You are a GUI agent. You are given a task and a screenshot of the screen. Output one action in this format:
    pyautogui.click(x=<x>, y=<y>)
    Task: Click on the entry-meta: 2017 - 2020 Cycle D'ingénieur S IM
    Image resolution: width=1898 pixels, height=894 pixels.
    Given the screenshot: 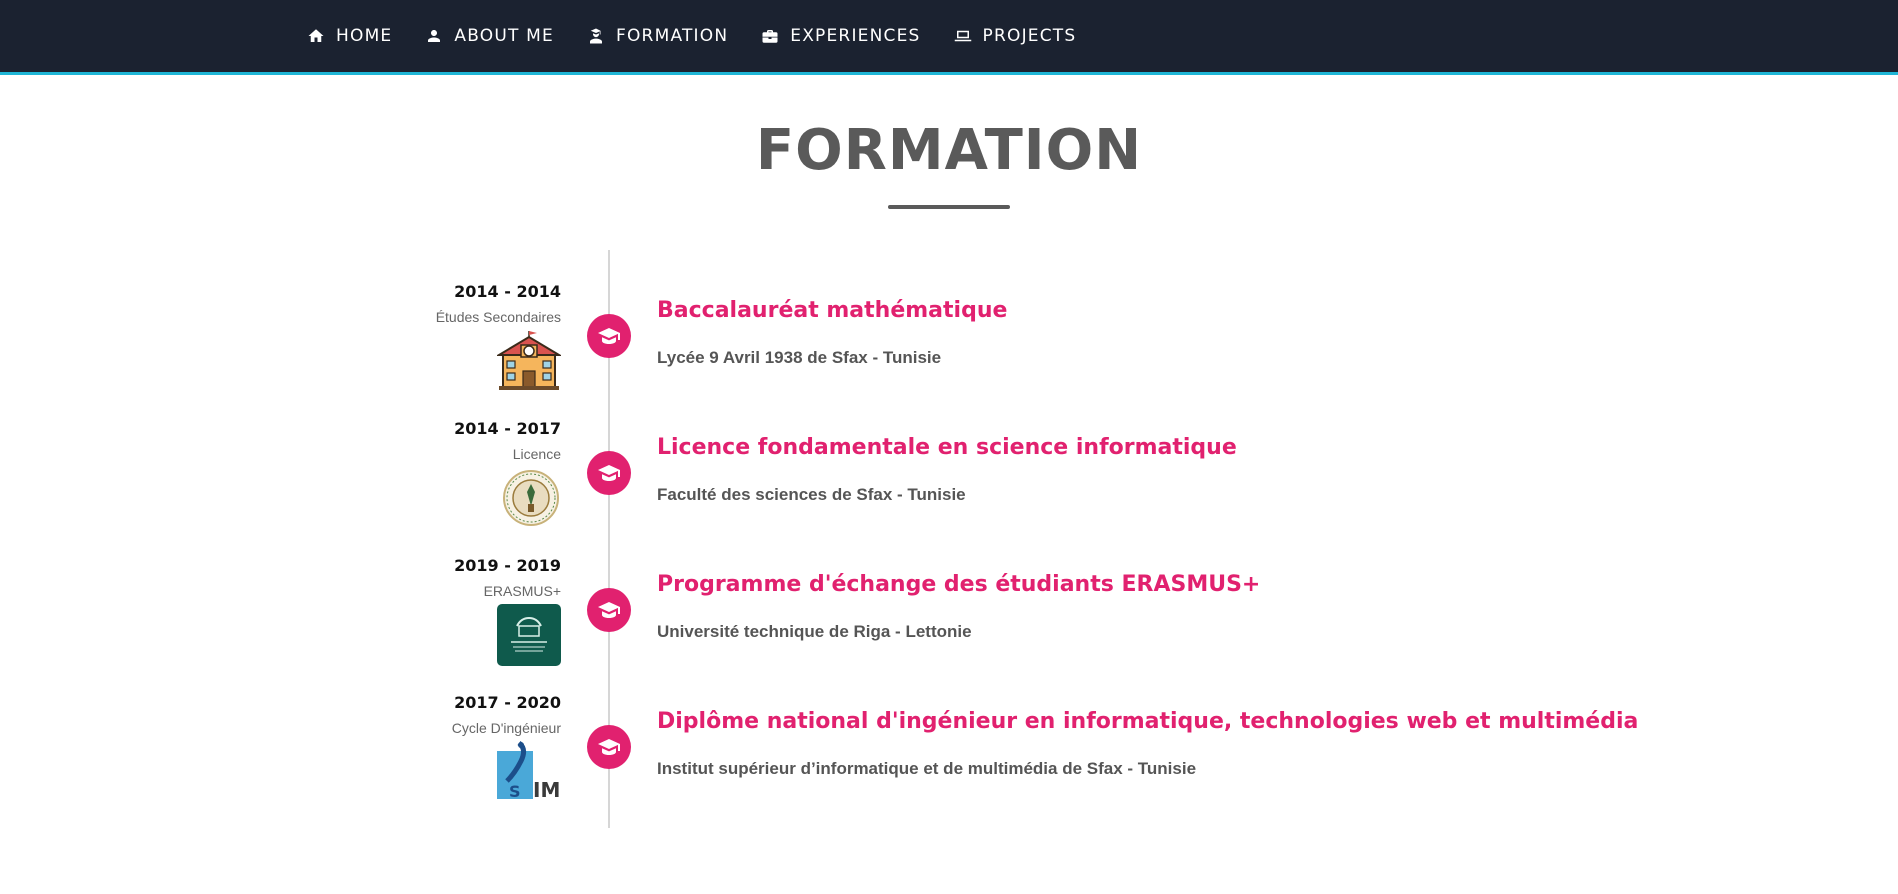 What is the action you would take?
    pyautogui.click(x=461, y=732)
    